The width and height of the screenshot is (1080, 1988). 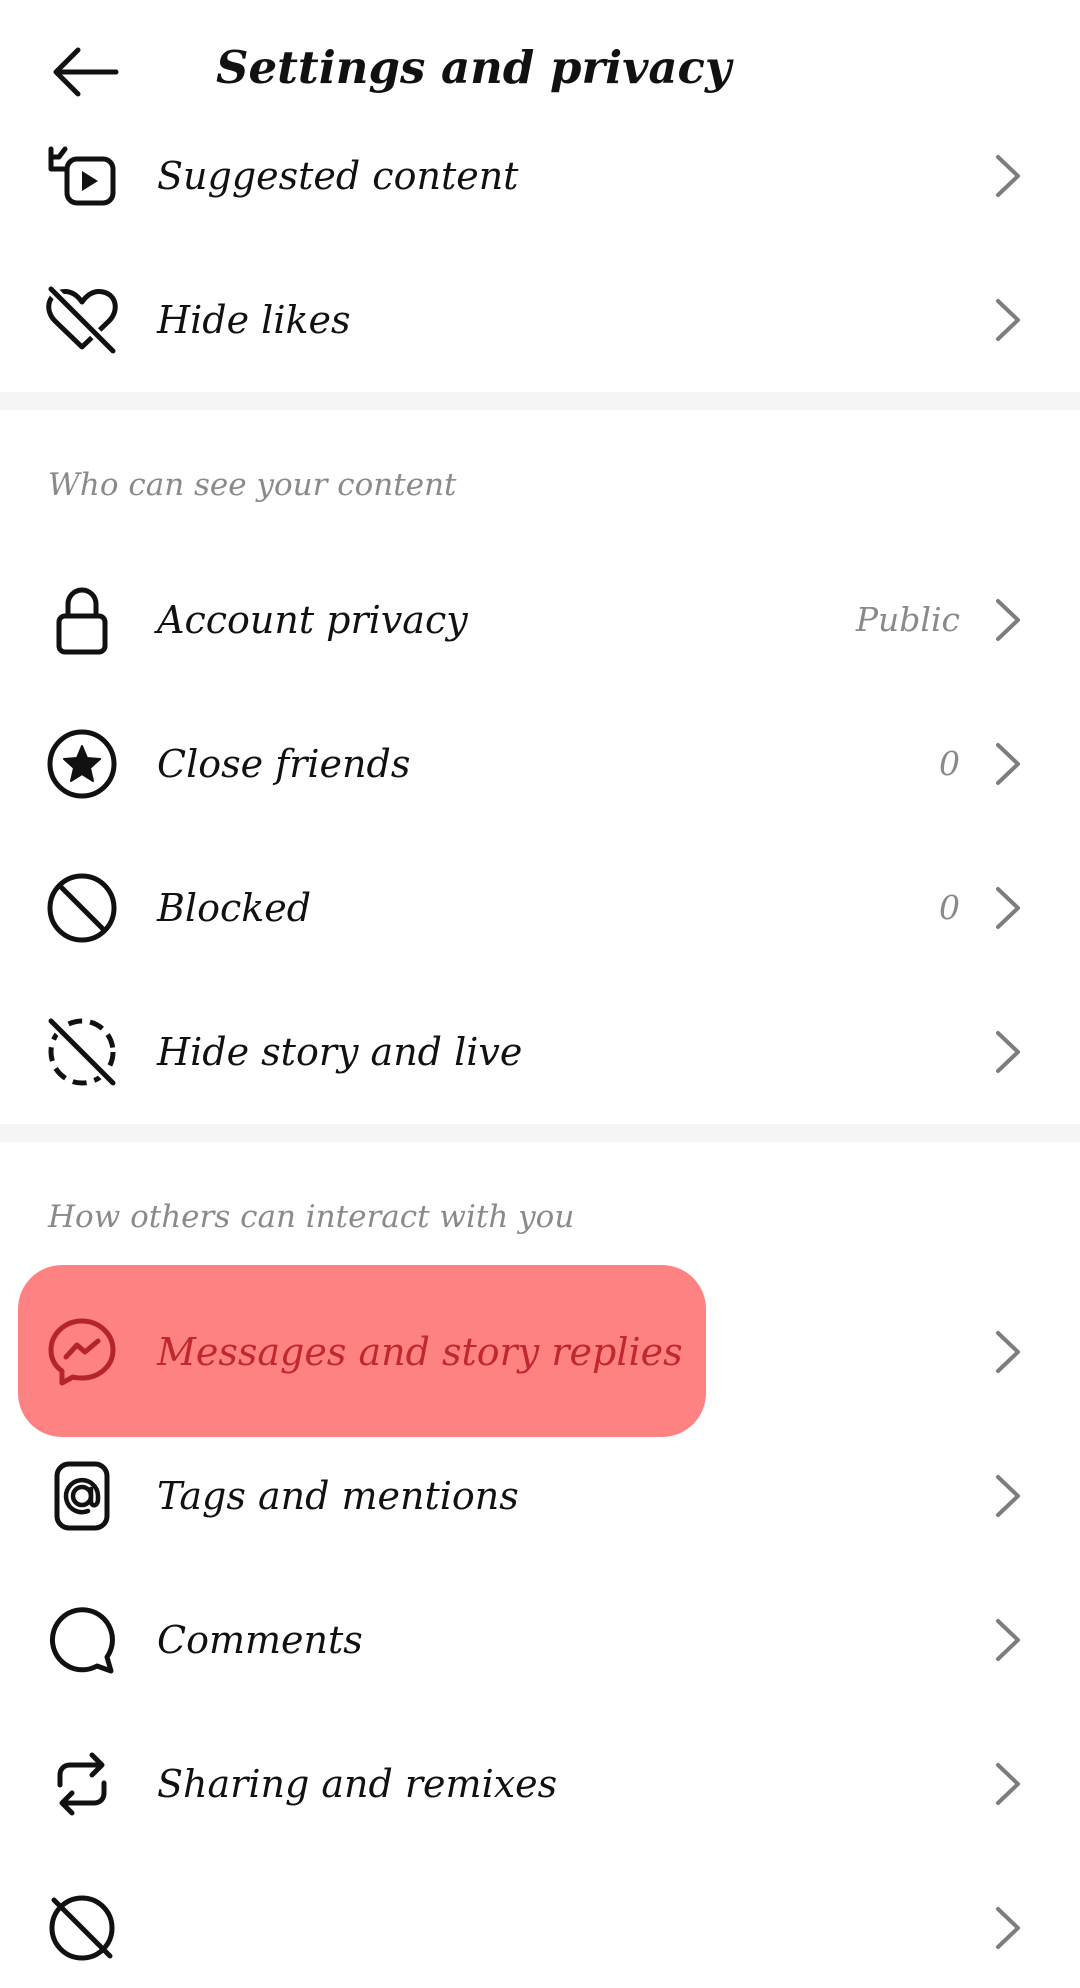 What do you see at coordinates (82, 1928) in the screenshot?
I see `restricted-icon` at bounding box center [82, 1928].